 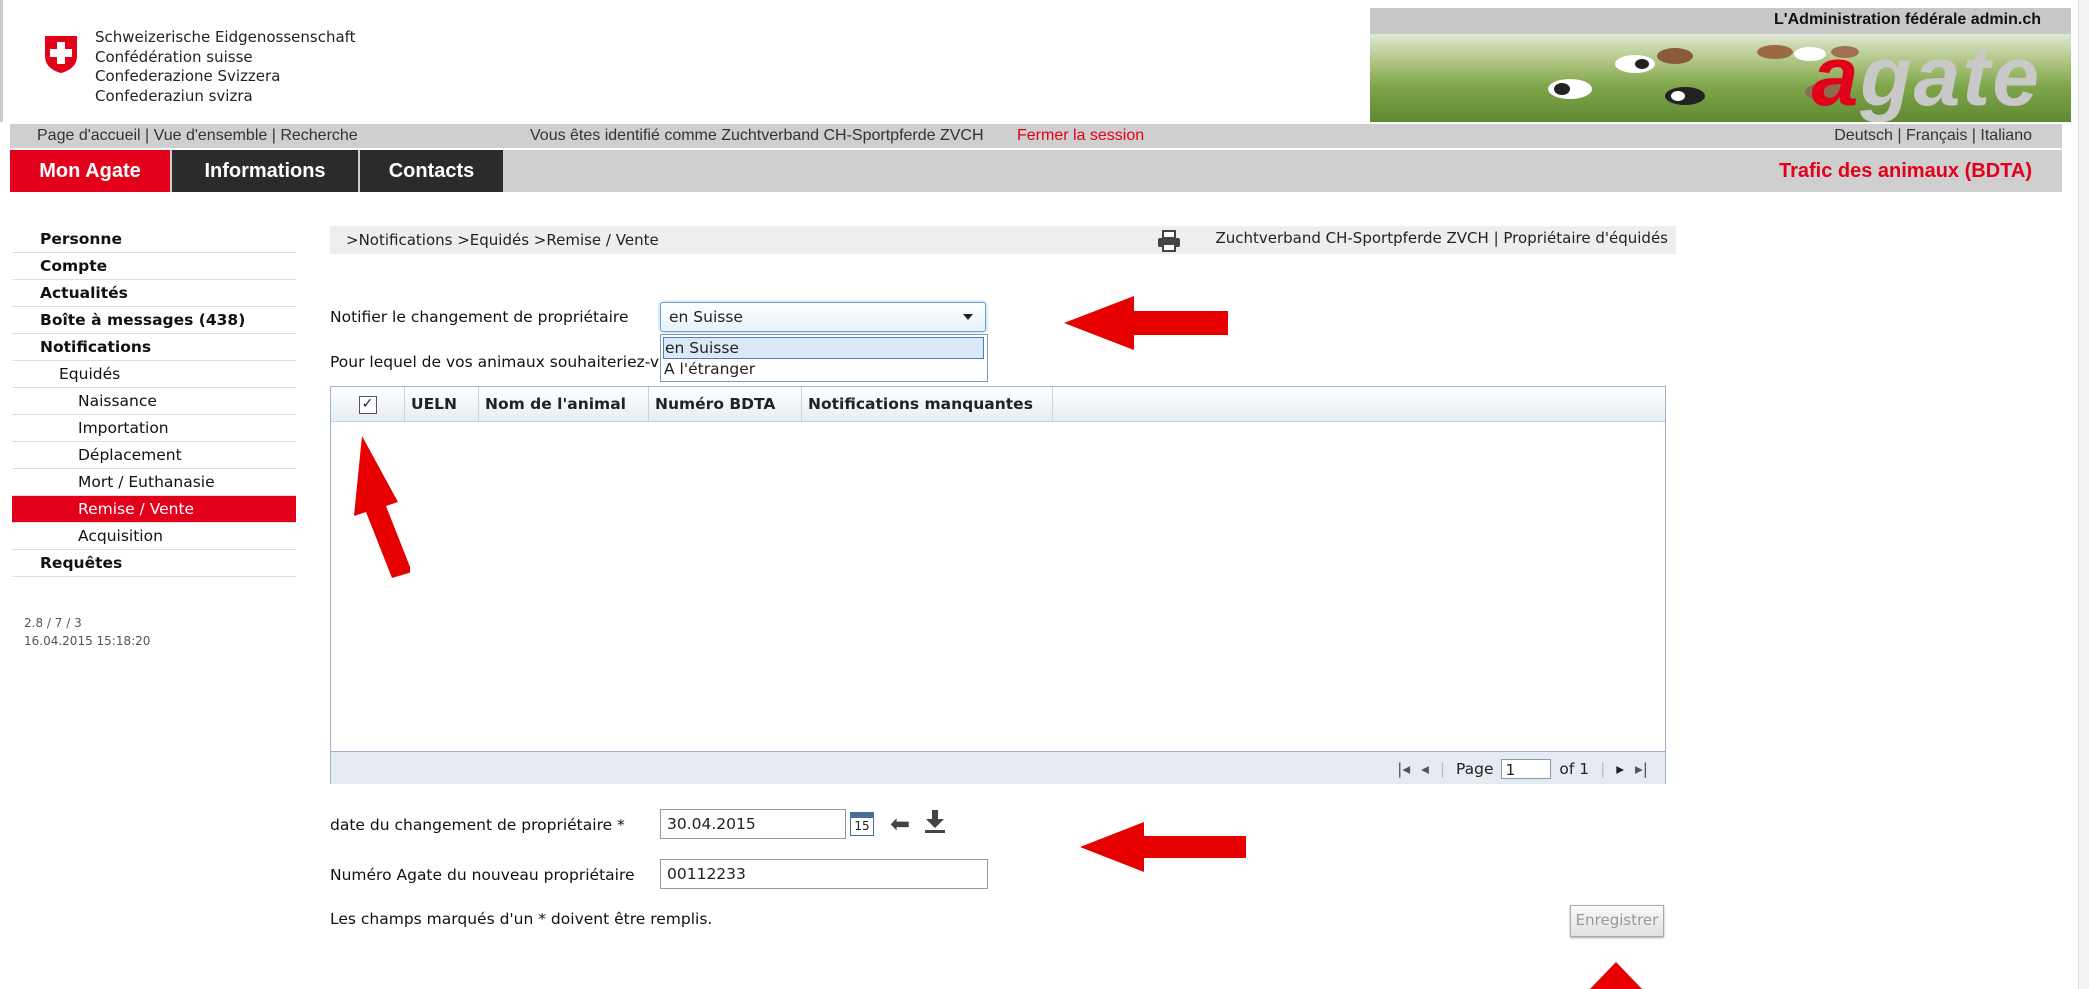 What do you see at coordinates (1475, 768) in the screenshot?
I see `page-label: Page` at bounding box center [1475, 768].